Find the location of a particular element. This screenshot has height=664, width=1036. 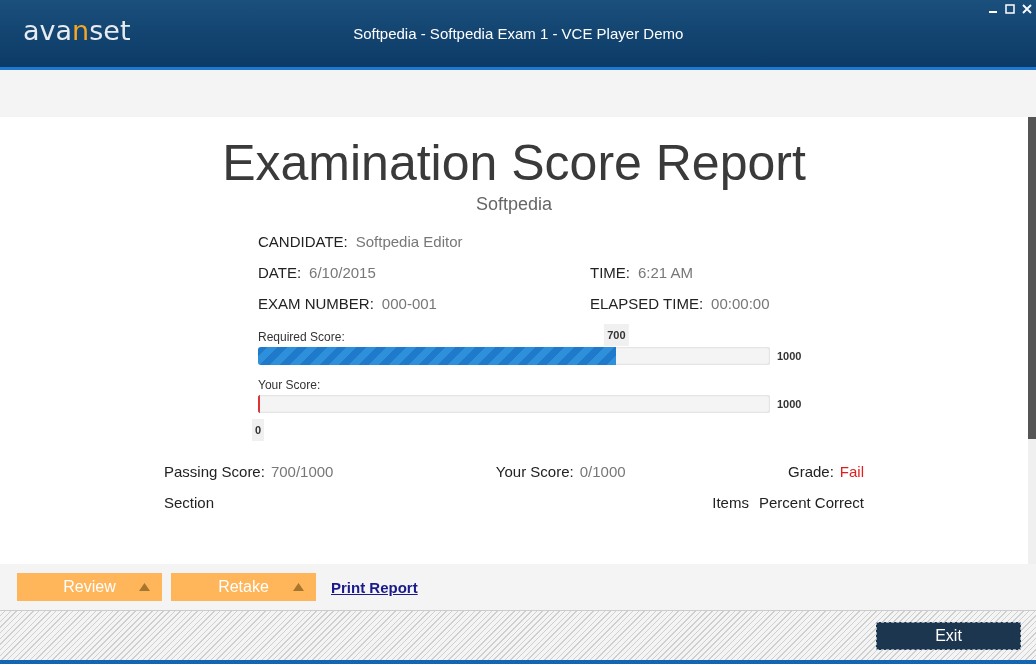

summary-label: Passing Score: is located at coordinates (214, 471).